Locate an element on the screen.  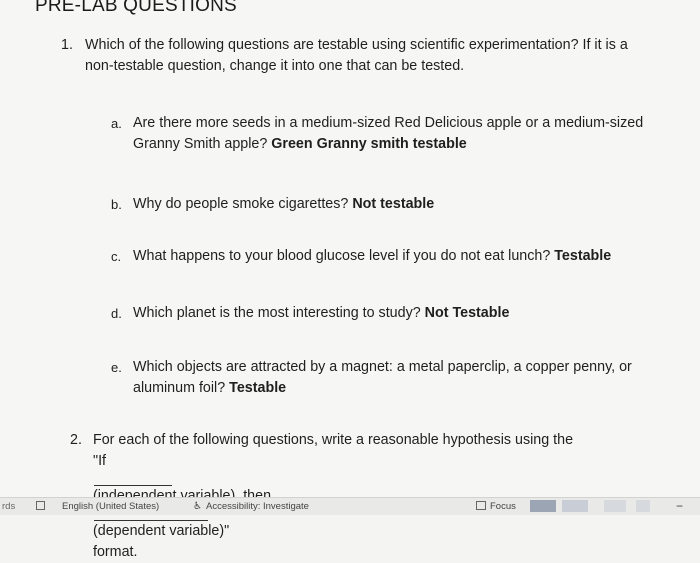
focus-button: Focus is located at coordinates (503, 506).